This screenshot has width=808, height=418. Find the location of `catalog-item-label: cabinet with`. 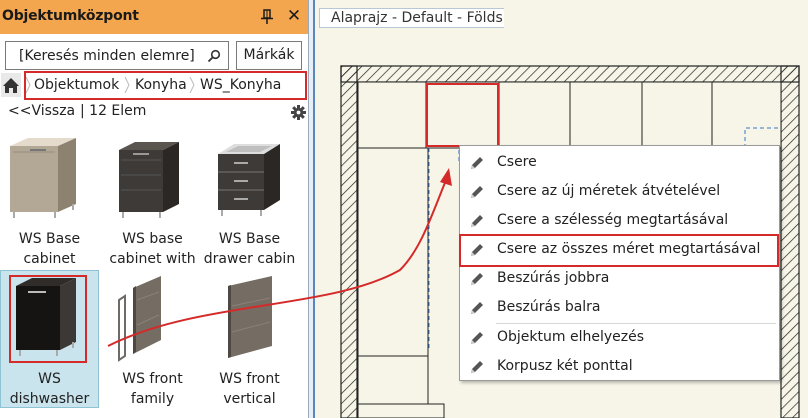

catalog-item-label: cabinet with is located at coordinates (152, 259).